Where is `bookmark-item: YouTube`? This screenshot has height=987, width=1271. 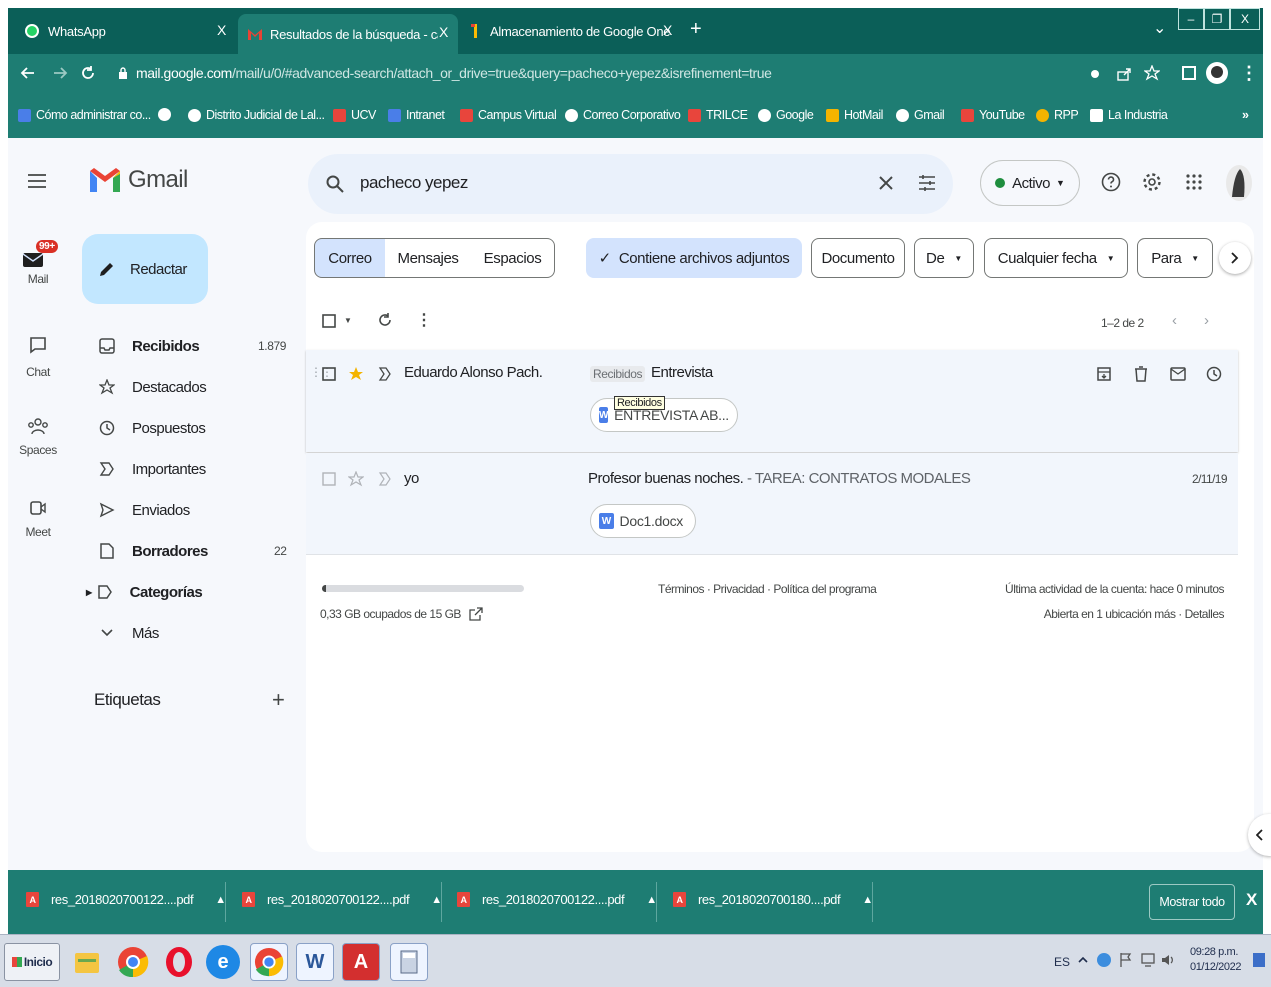
bookmark-item: YouTube is located at coordinates (993, 115).